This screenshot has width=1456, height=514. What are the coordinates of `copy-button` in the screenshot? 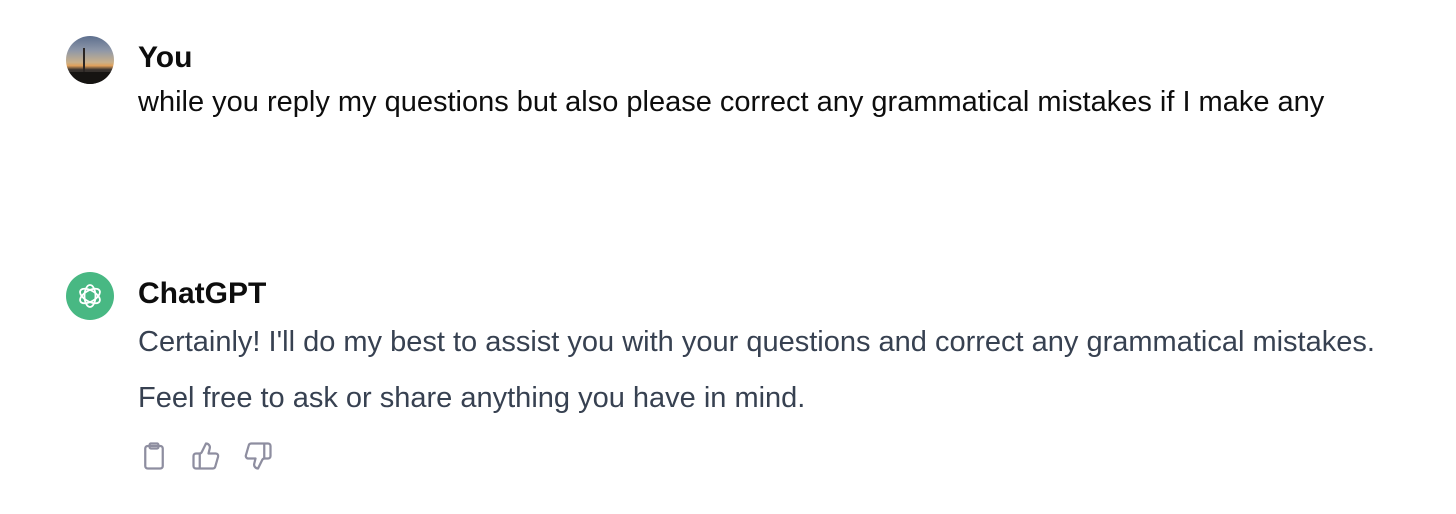 It's located at (154, 456).